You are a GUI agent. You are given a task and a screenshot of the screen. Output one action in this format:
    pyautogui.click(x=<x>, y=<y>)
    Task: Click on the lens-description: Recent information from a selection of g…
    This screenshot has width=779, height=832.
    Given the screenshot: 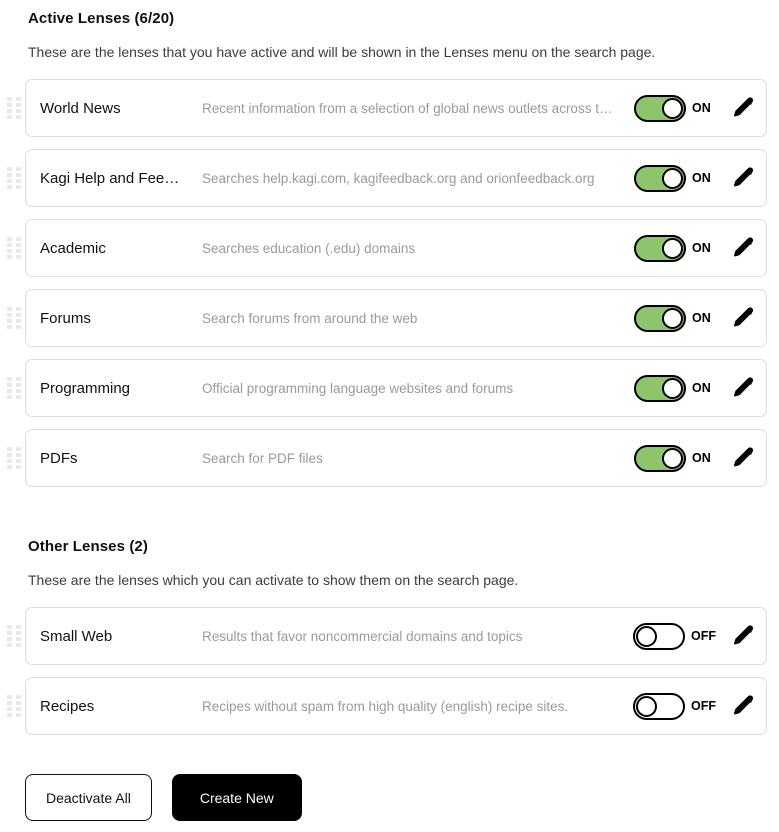 What is the action you would take?
    pyautogui.click(x=407, y=108)
    